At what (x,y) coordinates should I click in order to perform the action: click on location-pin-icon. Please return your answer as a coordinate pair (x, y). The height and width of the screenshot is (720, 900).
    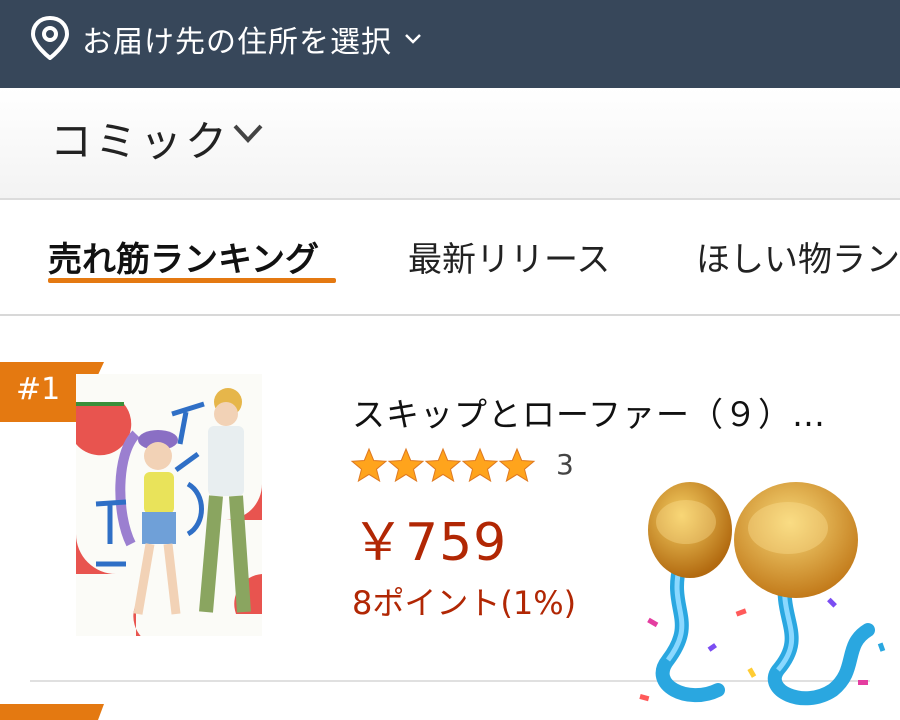
    Looking at the image, I should click on (50, 38).